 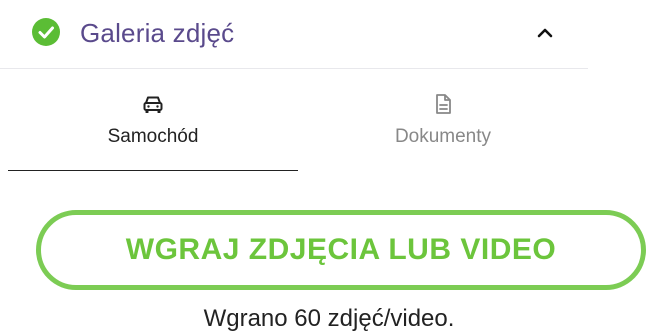 I want to click on chevron-up-icon, so click(x=545, y=33).